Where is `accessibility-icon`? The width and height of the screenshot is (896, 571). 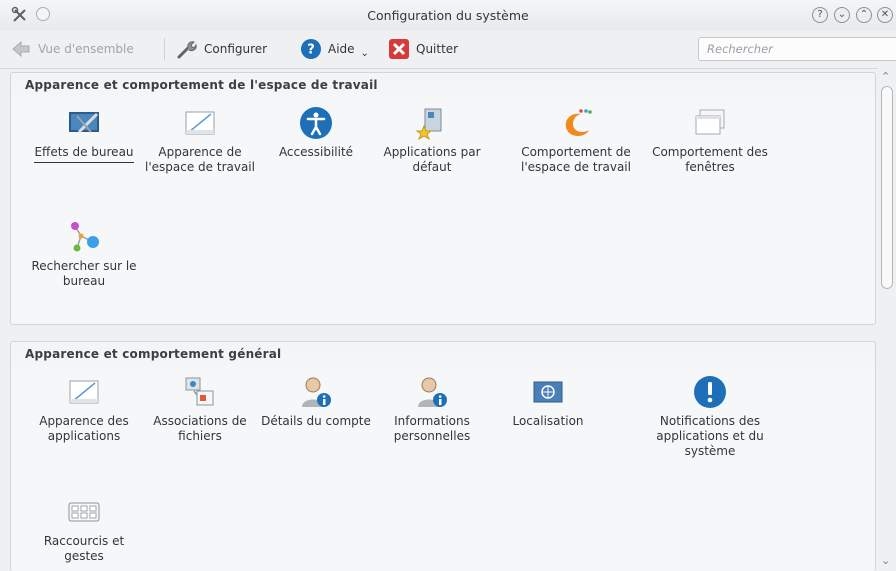 accessibility-icon is located at coordinates (316, 123).